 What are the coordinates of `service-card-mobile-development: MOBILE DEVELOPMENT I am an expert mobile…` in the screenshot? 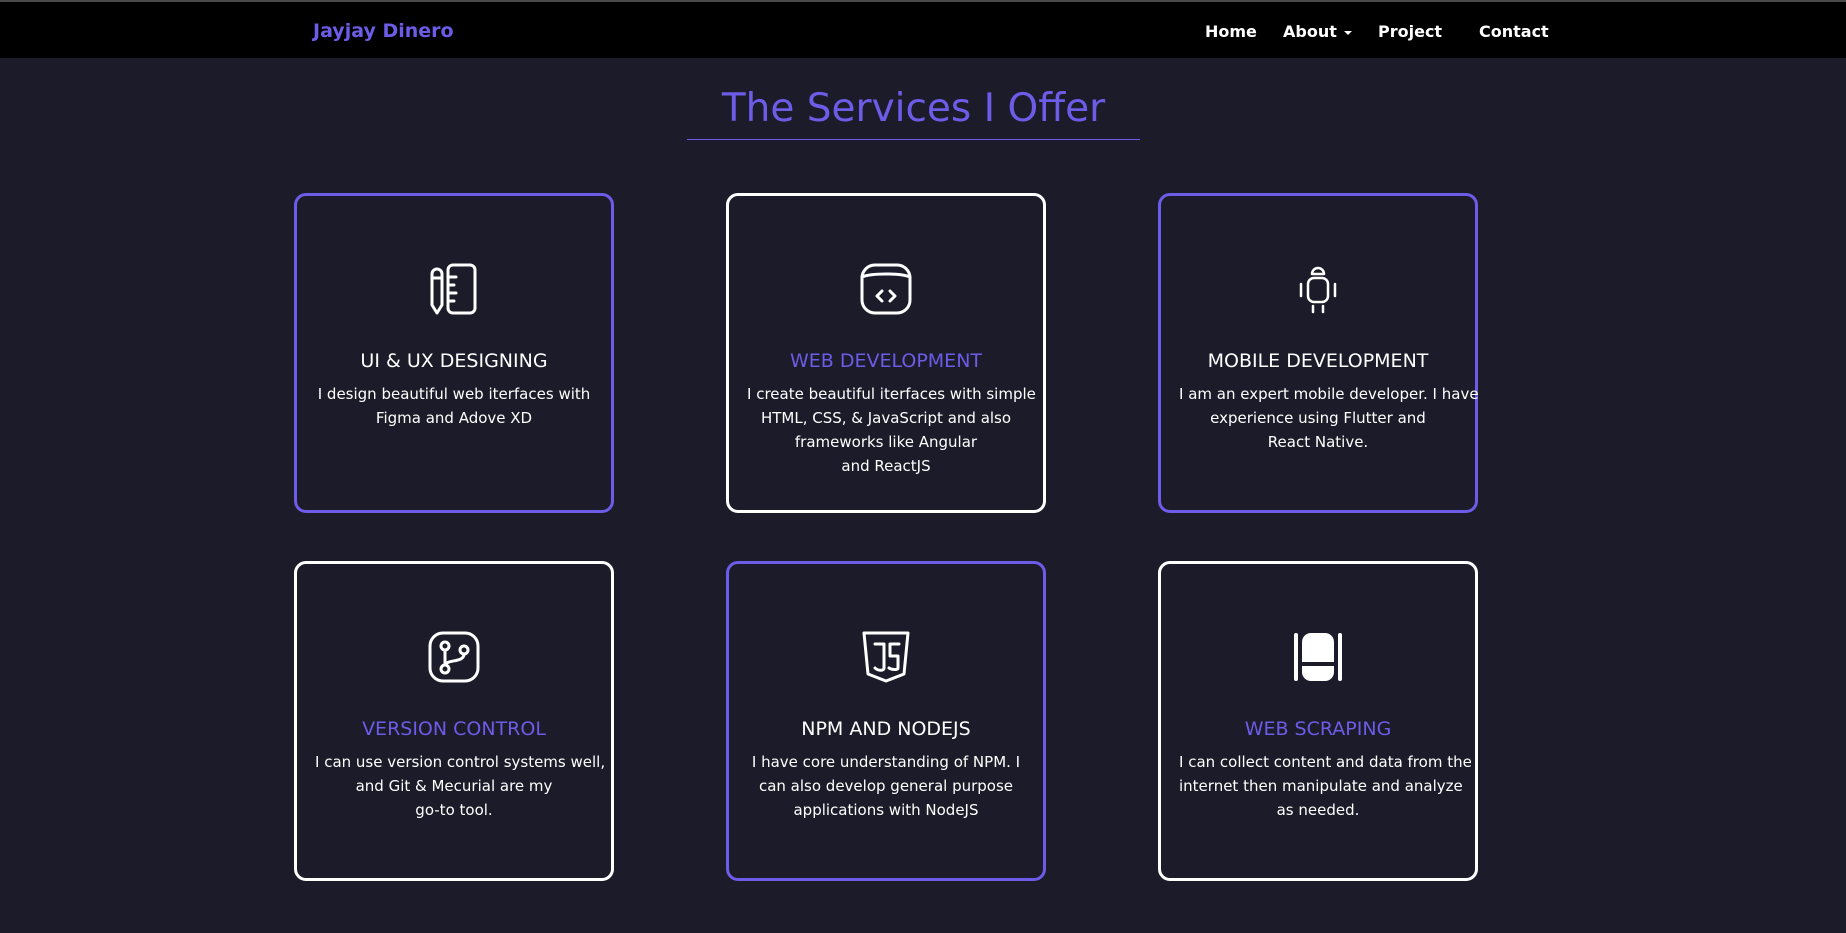 It's located at (1318, 353).